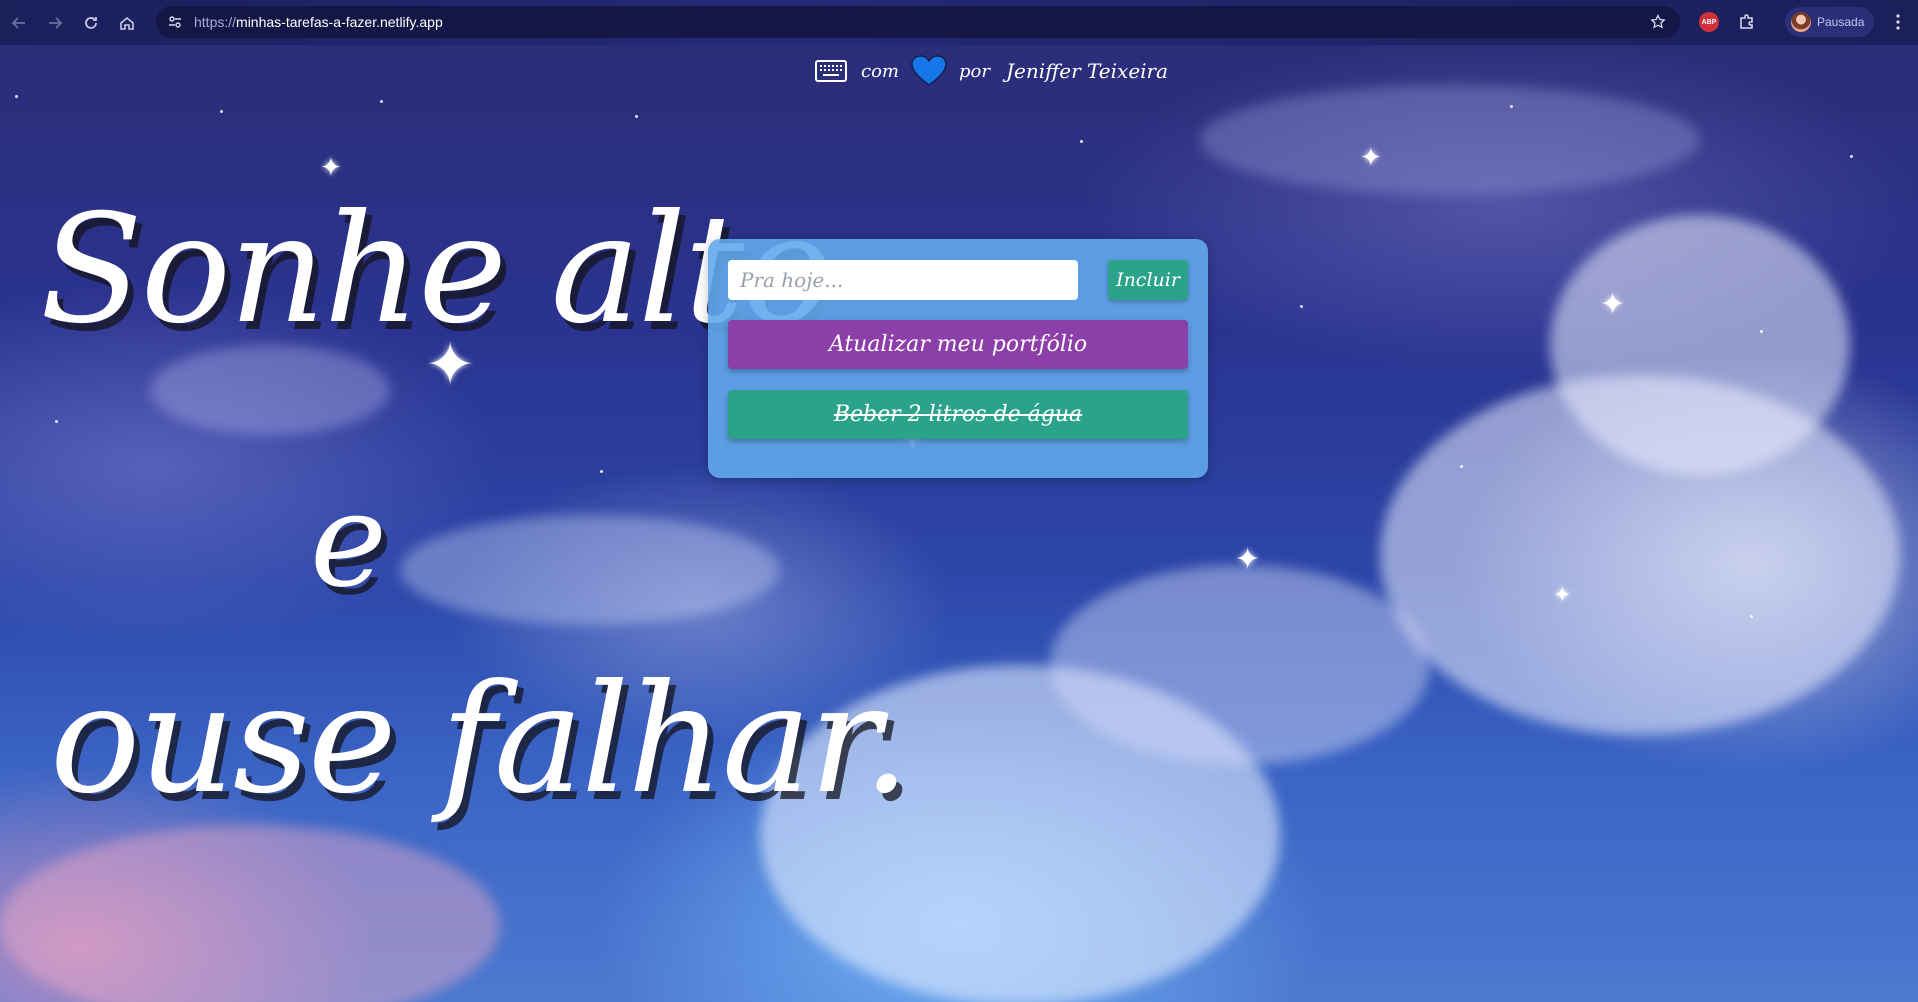 The image size is (1918, 1002). What do you see at coordinates (1841, 22) in the screenshot?
I see `profile-status-label: Pausada` at bounding box center [1841, 22].